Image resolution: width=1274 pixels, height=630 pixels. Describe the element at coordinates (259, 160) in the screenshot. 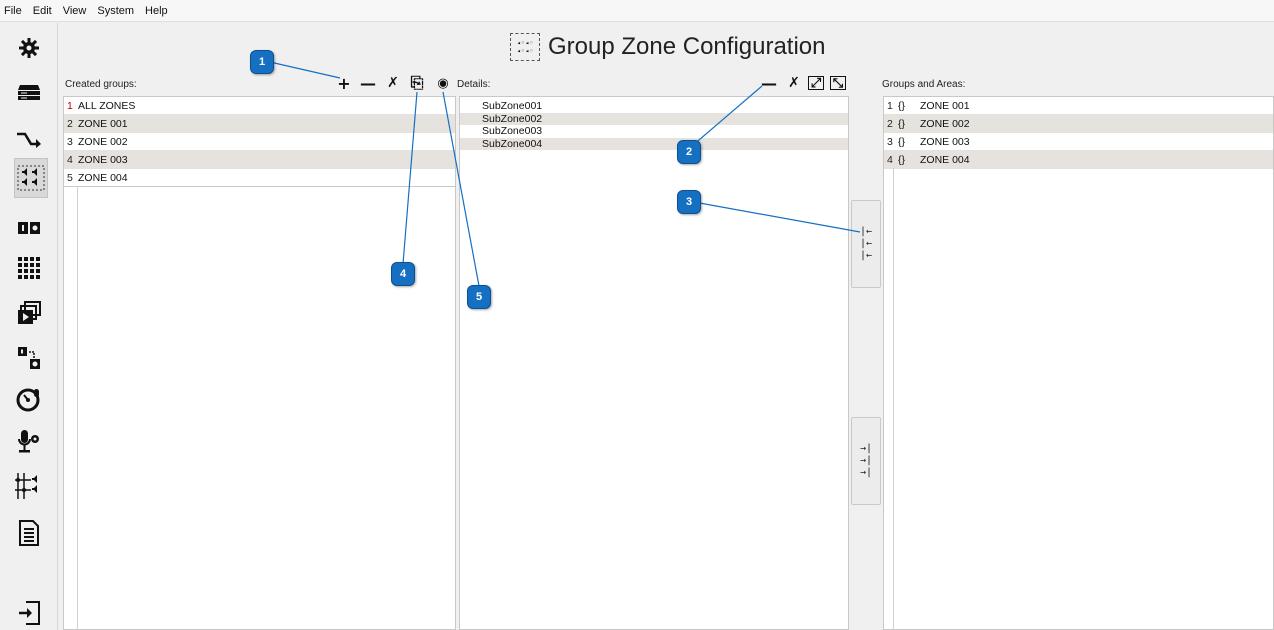

I see `list-item: 4 ZONE 003` at that location.